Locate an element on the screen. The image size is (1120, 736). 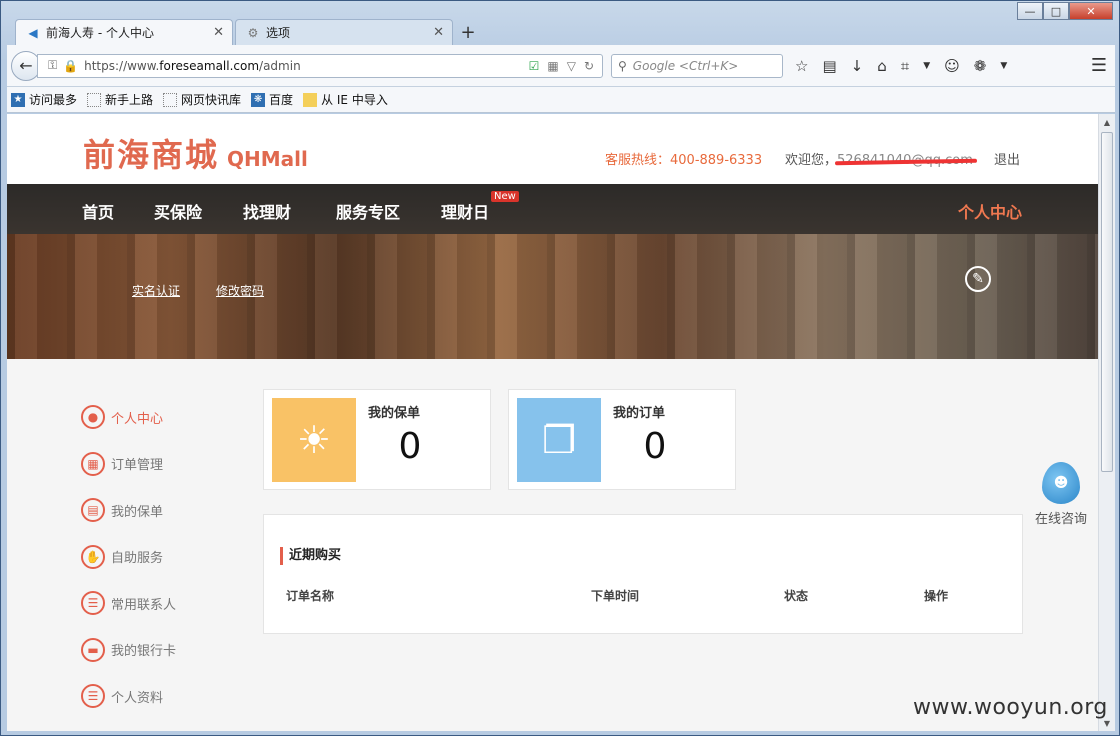
column-header-order-name: 订单名称 is located at coordinates (310, 596).